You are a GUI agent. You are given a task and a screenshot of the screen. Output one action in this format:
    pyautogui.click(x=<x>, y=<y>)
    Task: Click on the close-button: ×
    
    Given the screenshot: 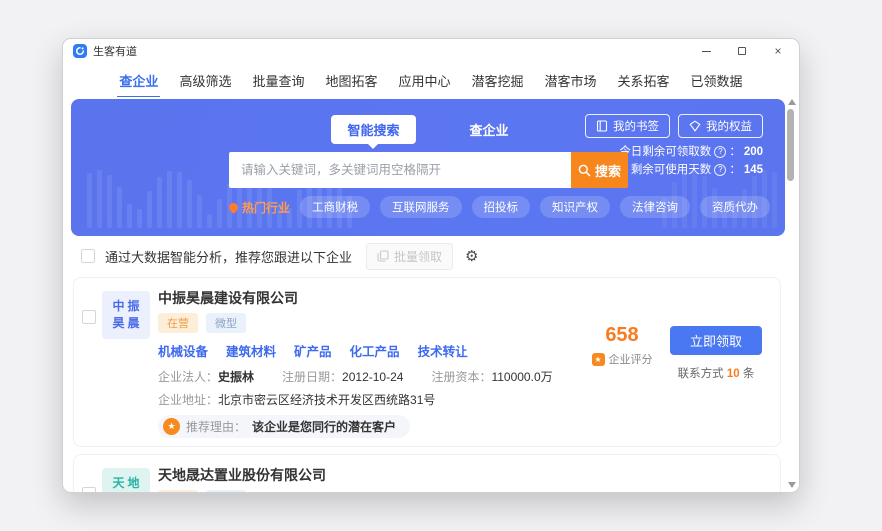 What is the action you would take?
    pyautogui.click(x=778, y=51)
    